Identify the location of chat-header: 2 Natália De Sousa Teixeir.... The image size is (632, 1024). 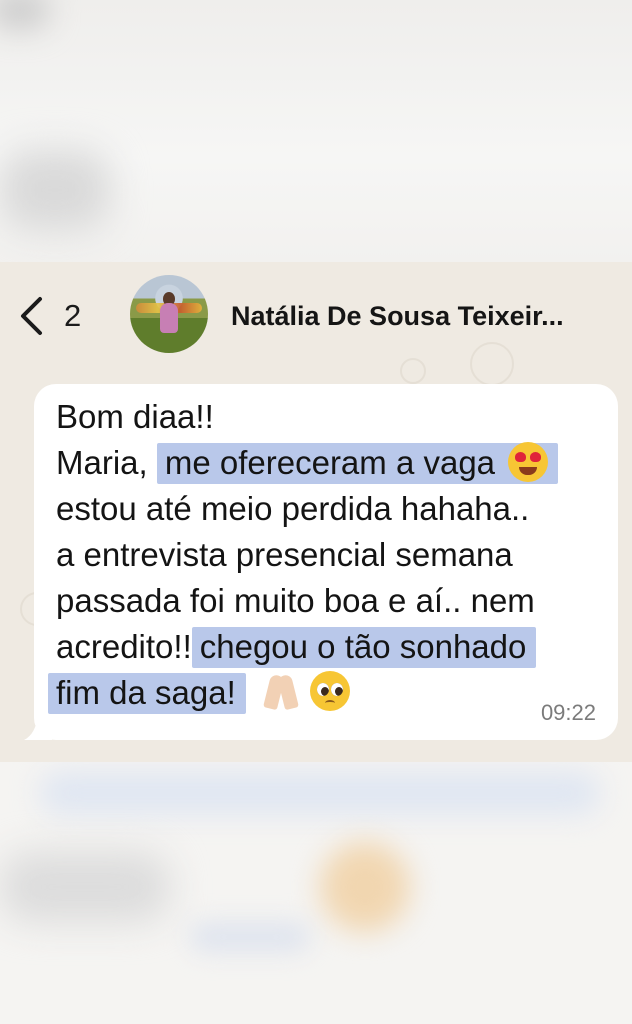
(316, 317).